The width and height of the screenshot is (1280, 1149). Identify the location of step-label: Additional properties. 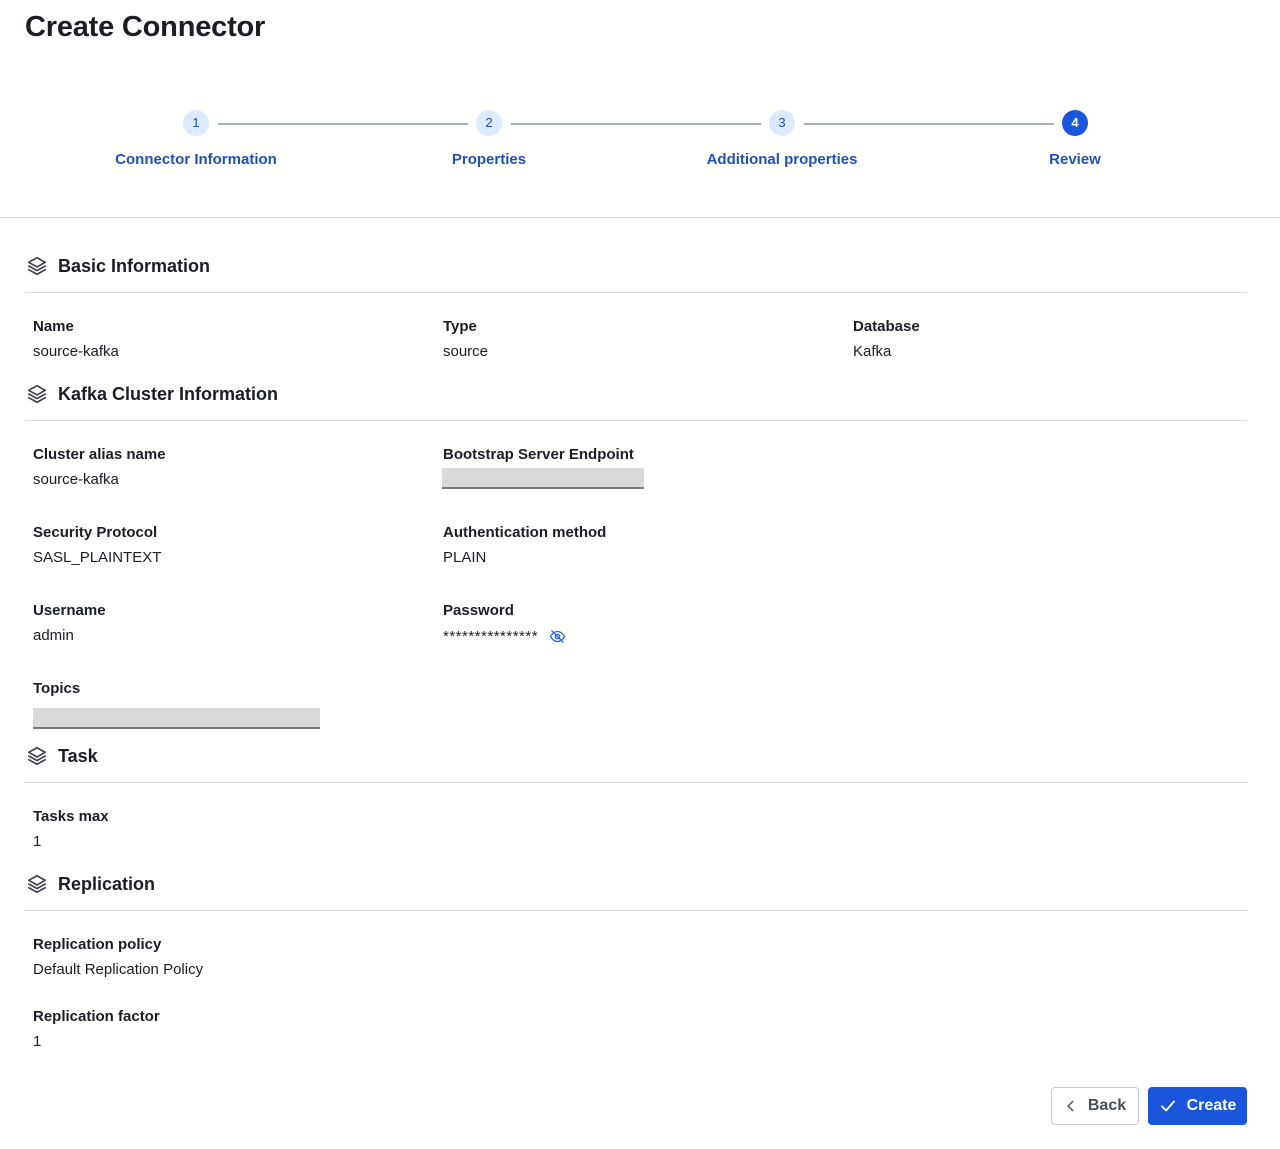
(782, 159).